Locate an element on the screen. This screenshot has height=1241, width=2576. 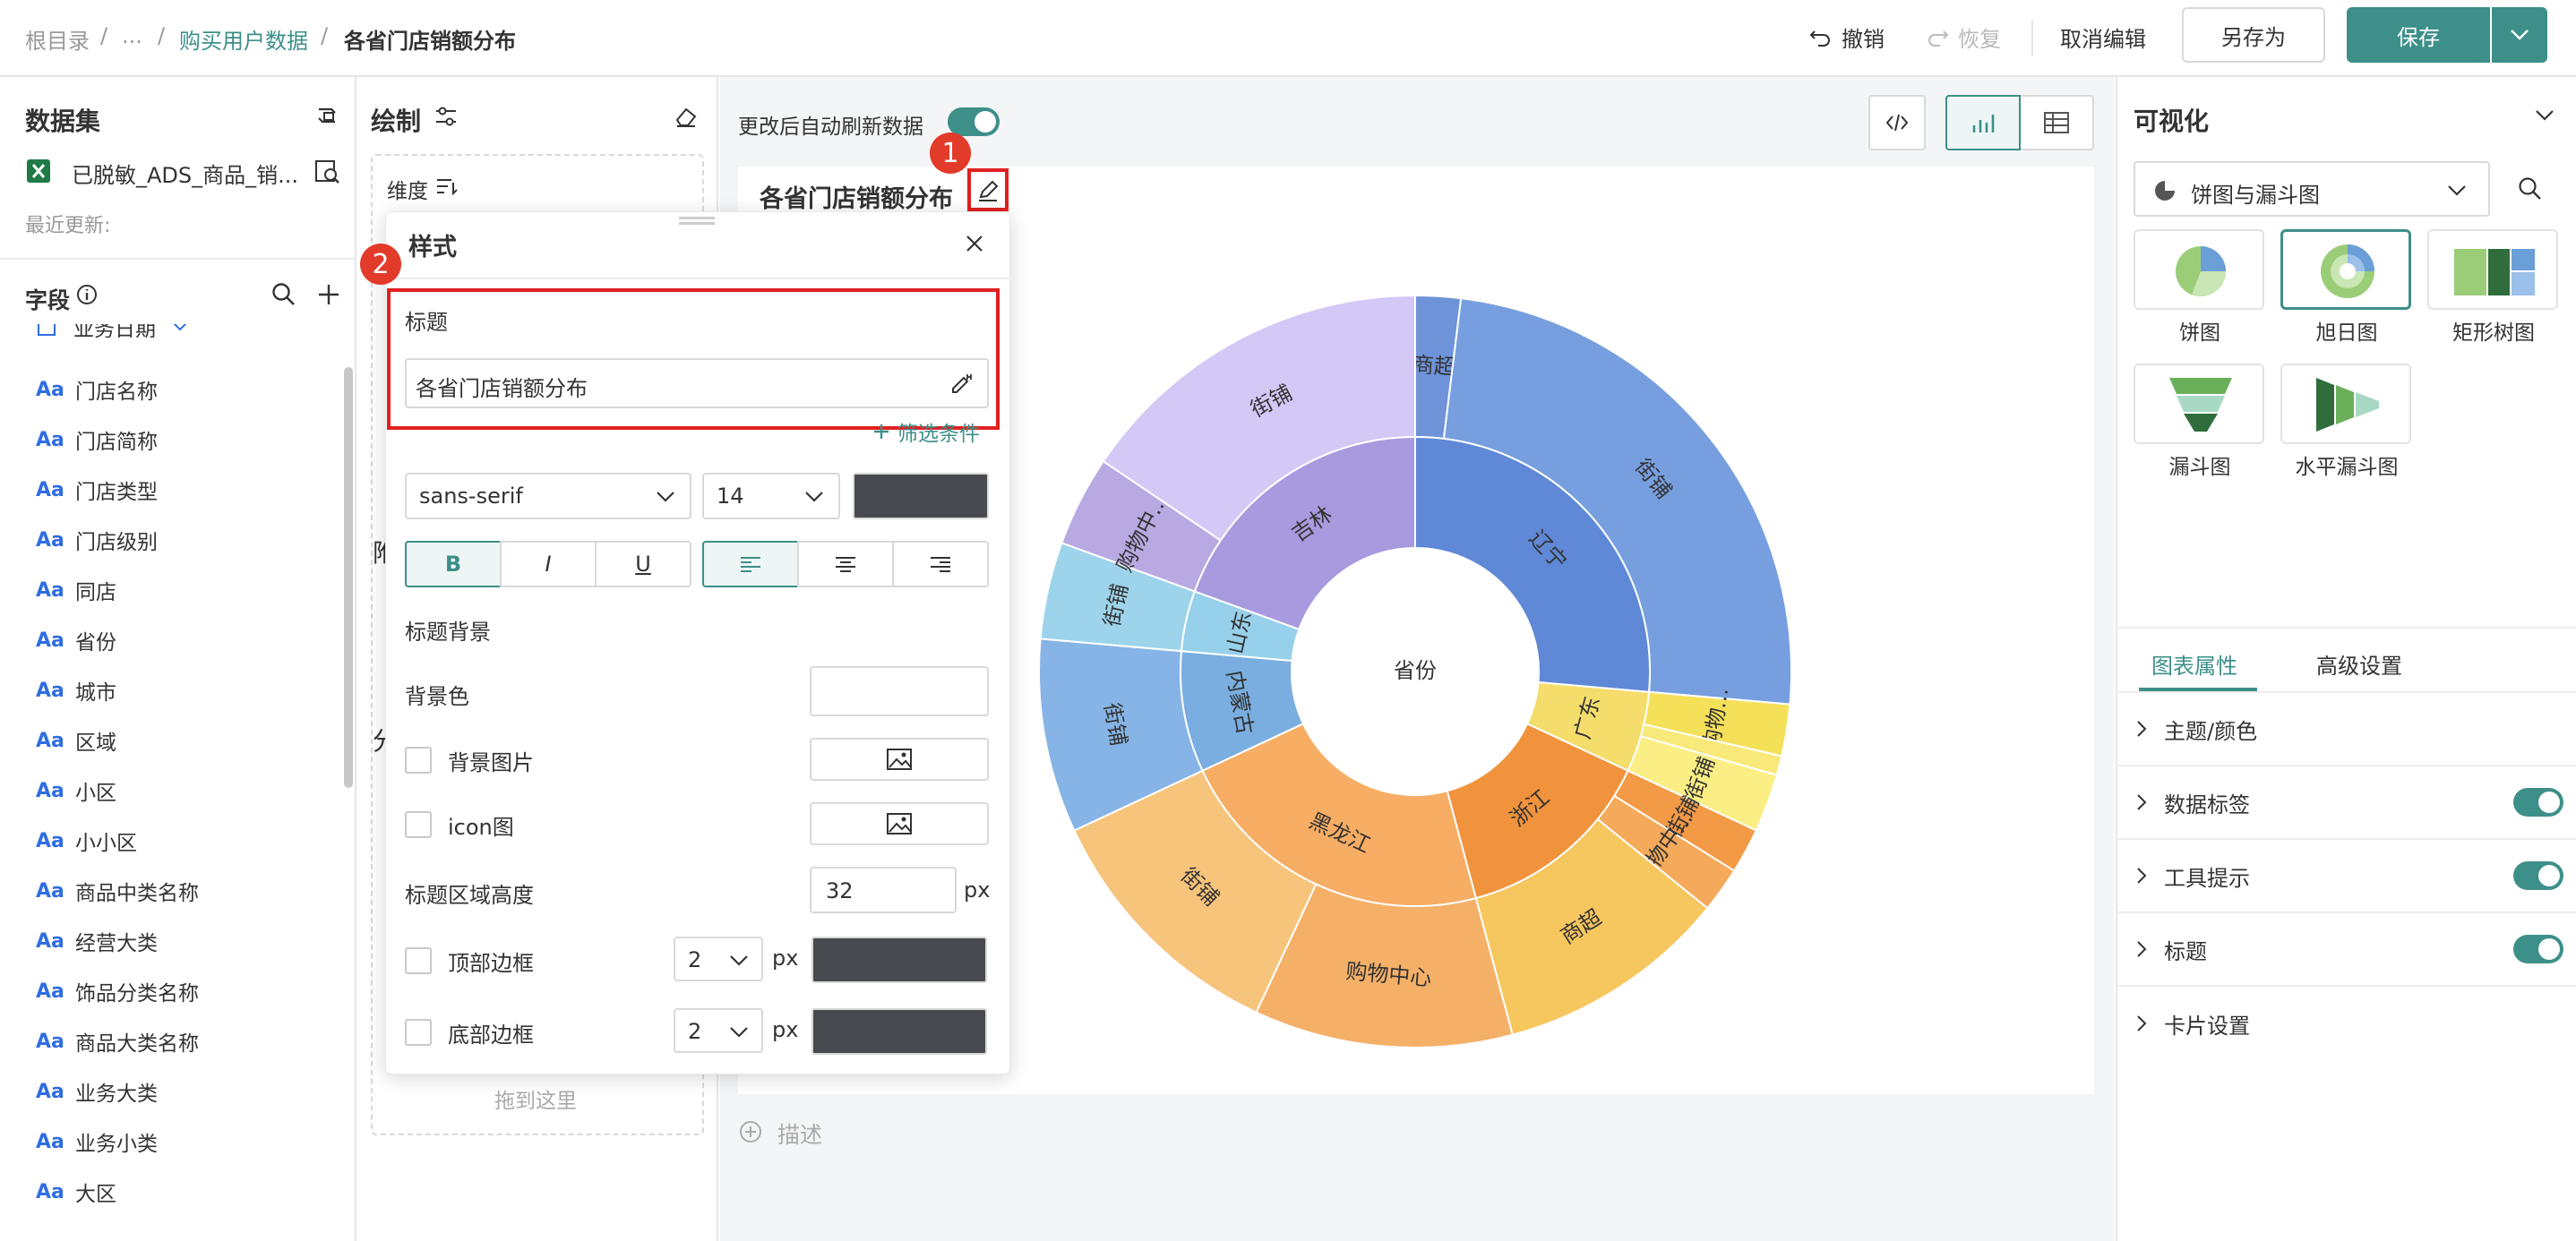
bottom-border-checkbox is located at coordinates (418, 1033).